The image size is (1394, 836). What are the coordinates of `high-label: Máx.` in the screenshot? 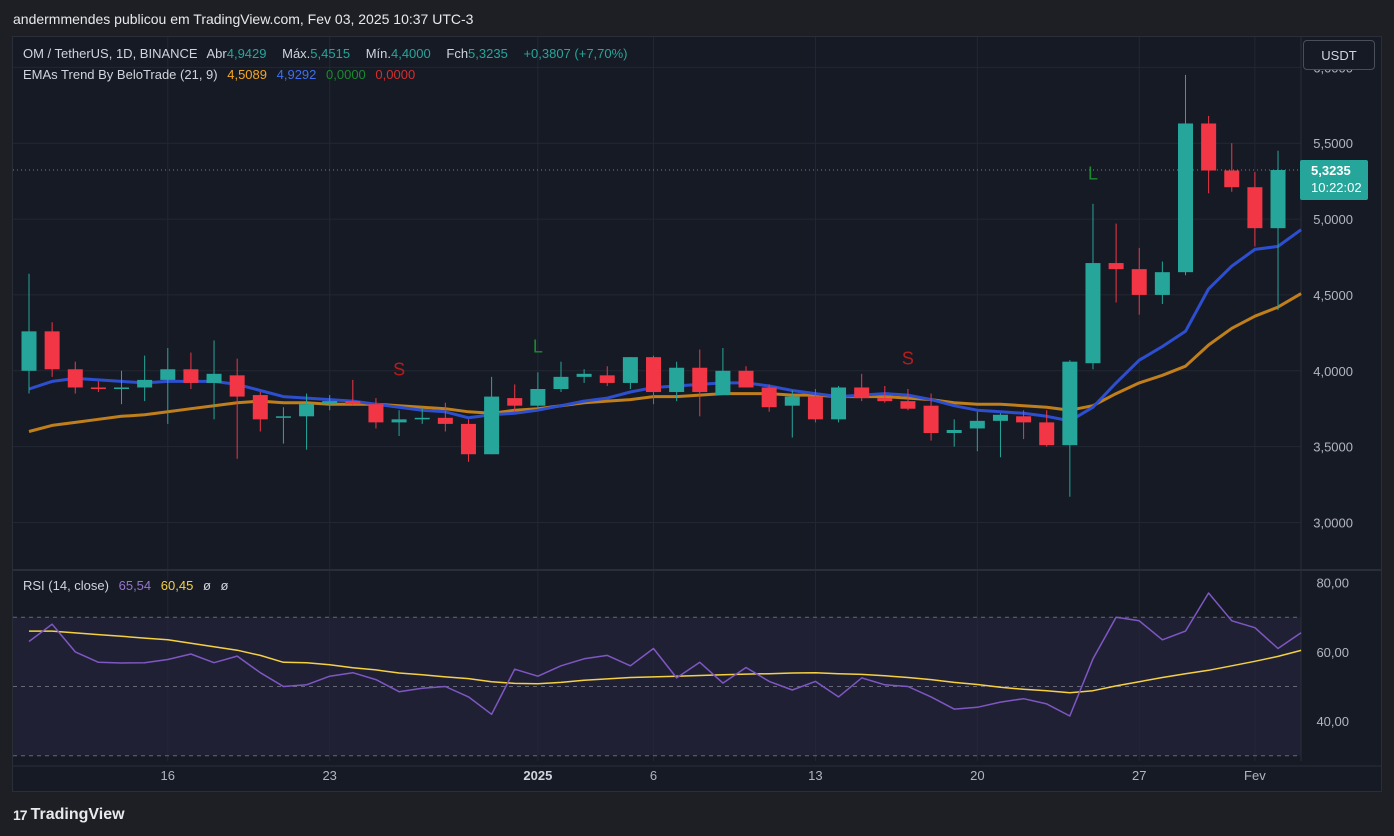 It's located at (296, 53).